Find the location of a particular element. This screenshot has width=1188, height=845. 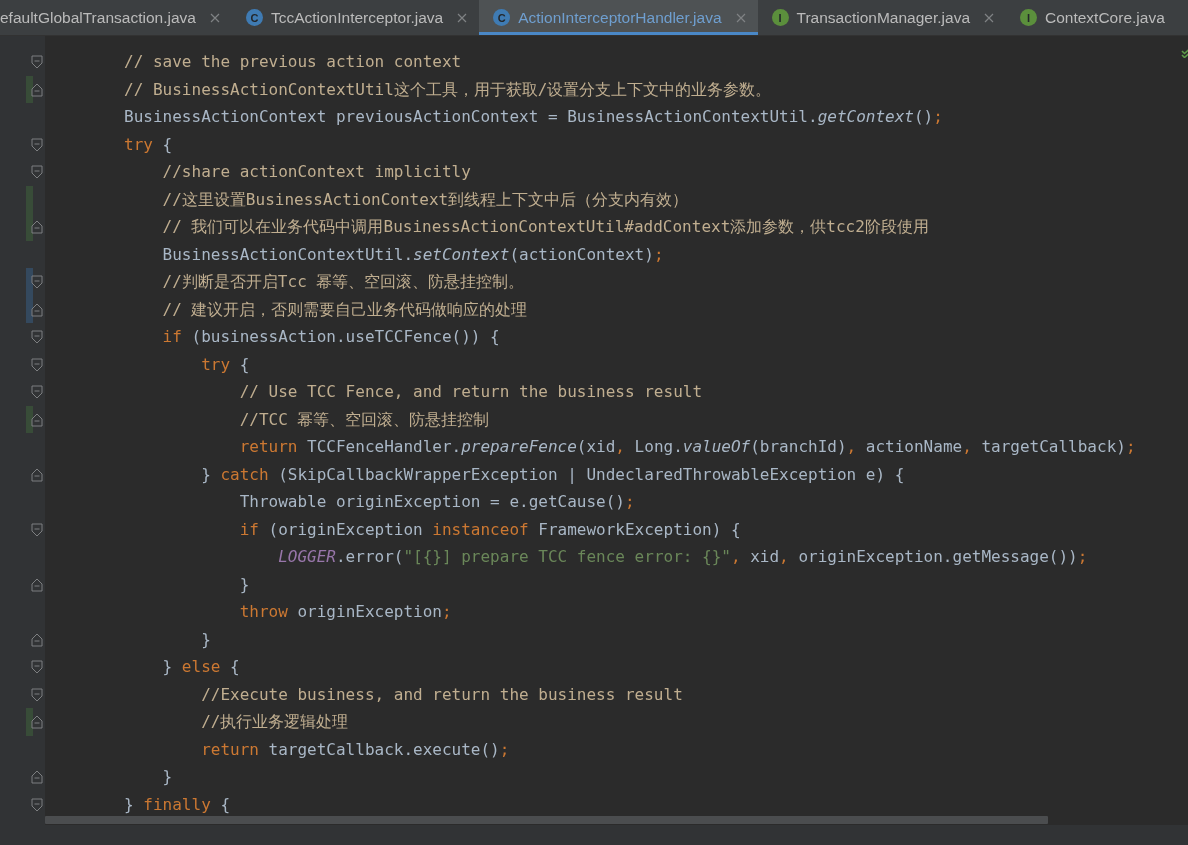

code-line: throw originException; is located at coordinates (345, 612).